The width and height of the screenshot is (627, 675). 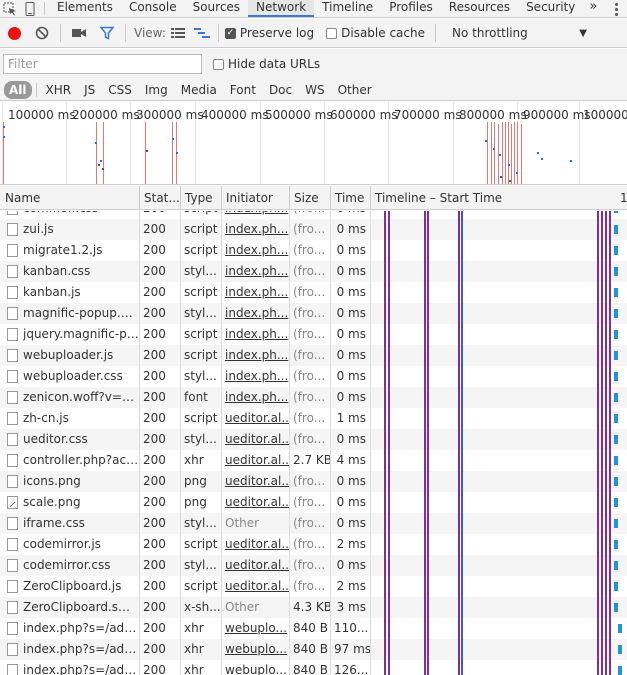 What do you see at coordinates (69, 198) in the screenshot?
I see `column-name-header: Name` at bounding box center [69, 198].